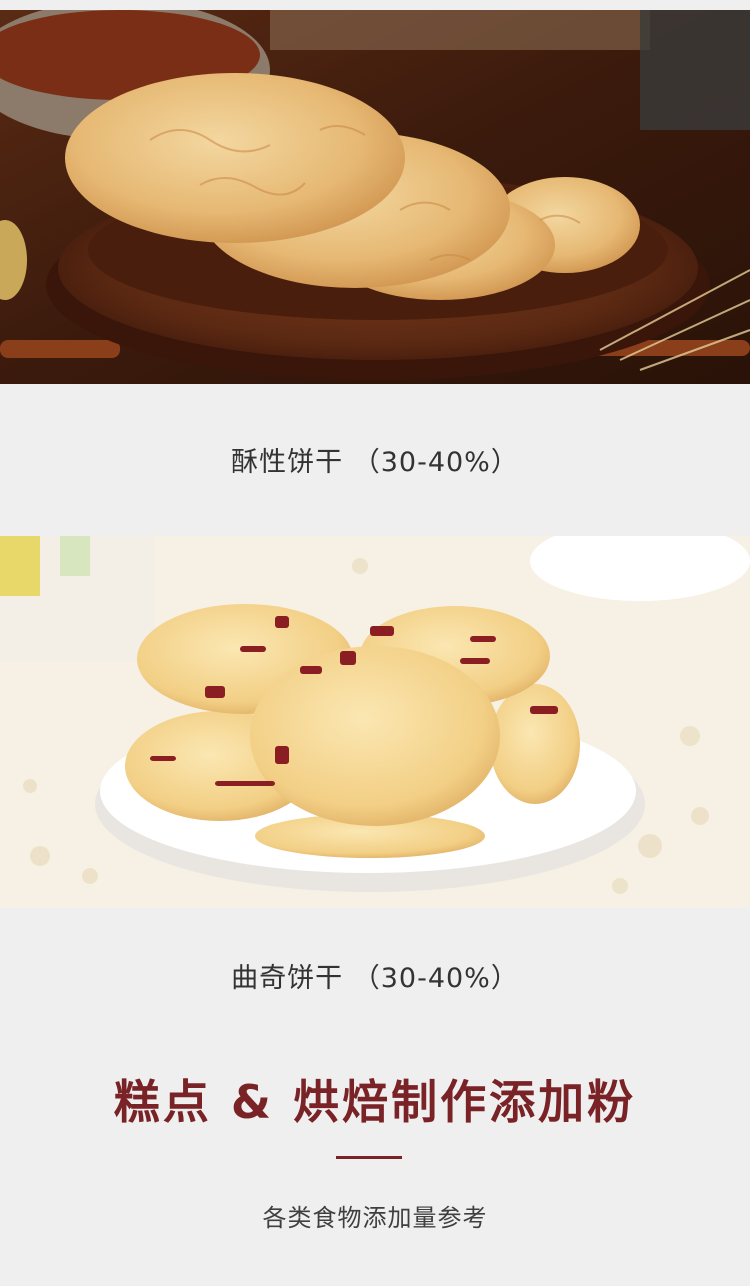 The image size is (750, 1286). I want to click on section-heading: 糕点 & 烘焙制作添加粉, so click(375, 1102).